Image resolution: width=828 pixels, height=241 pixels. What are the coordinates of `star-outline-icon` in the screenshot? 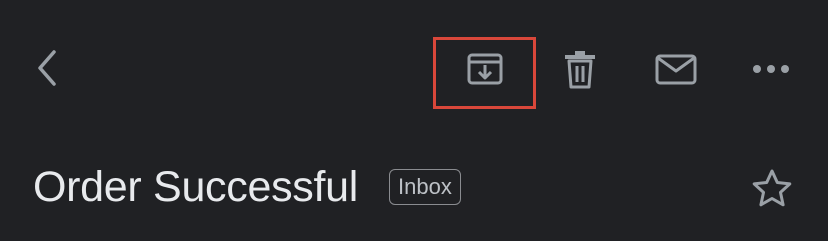 It's located at (772, 190).